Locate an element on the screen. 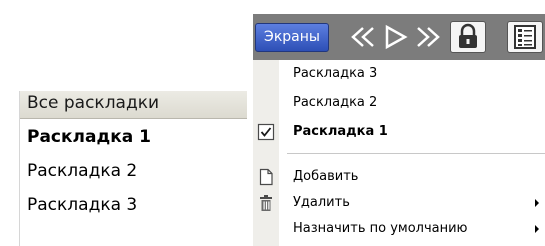 The image size is (545, 246). menu-item-delete: Удалить is located at coordinates (399, 204).